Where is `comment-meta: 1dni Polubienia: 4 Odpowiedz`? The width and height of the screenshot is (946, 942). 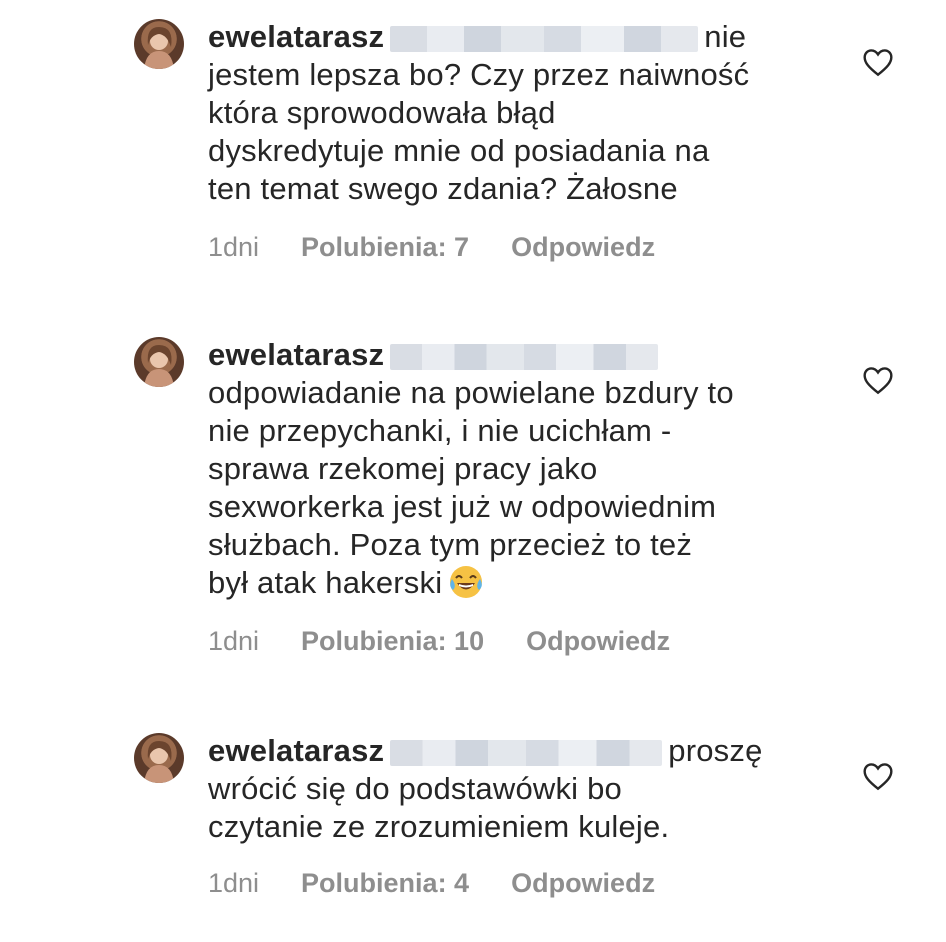 comment-meta: 1dni Polubienia: 4 Odpowiedz is located at coordinates (431, 883).